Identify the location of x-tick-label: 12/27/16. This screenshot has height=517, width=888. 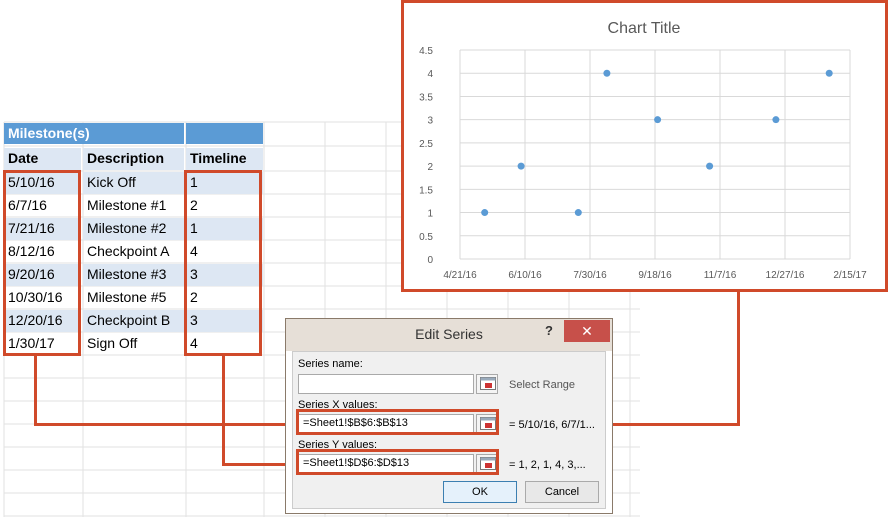
(785, 275).